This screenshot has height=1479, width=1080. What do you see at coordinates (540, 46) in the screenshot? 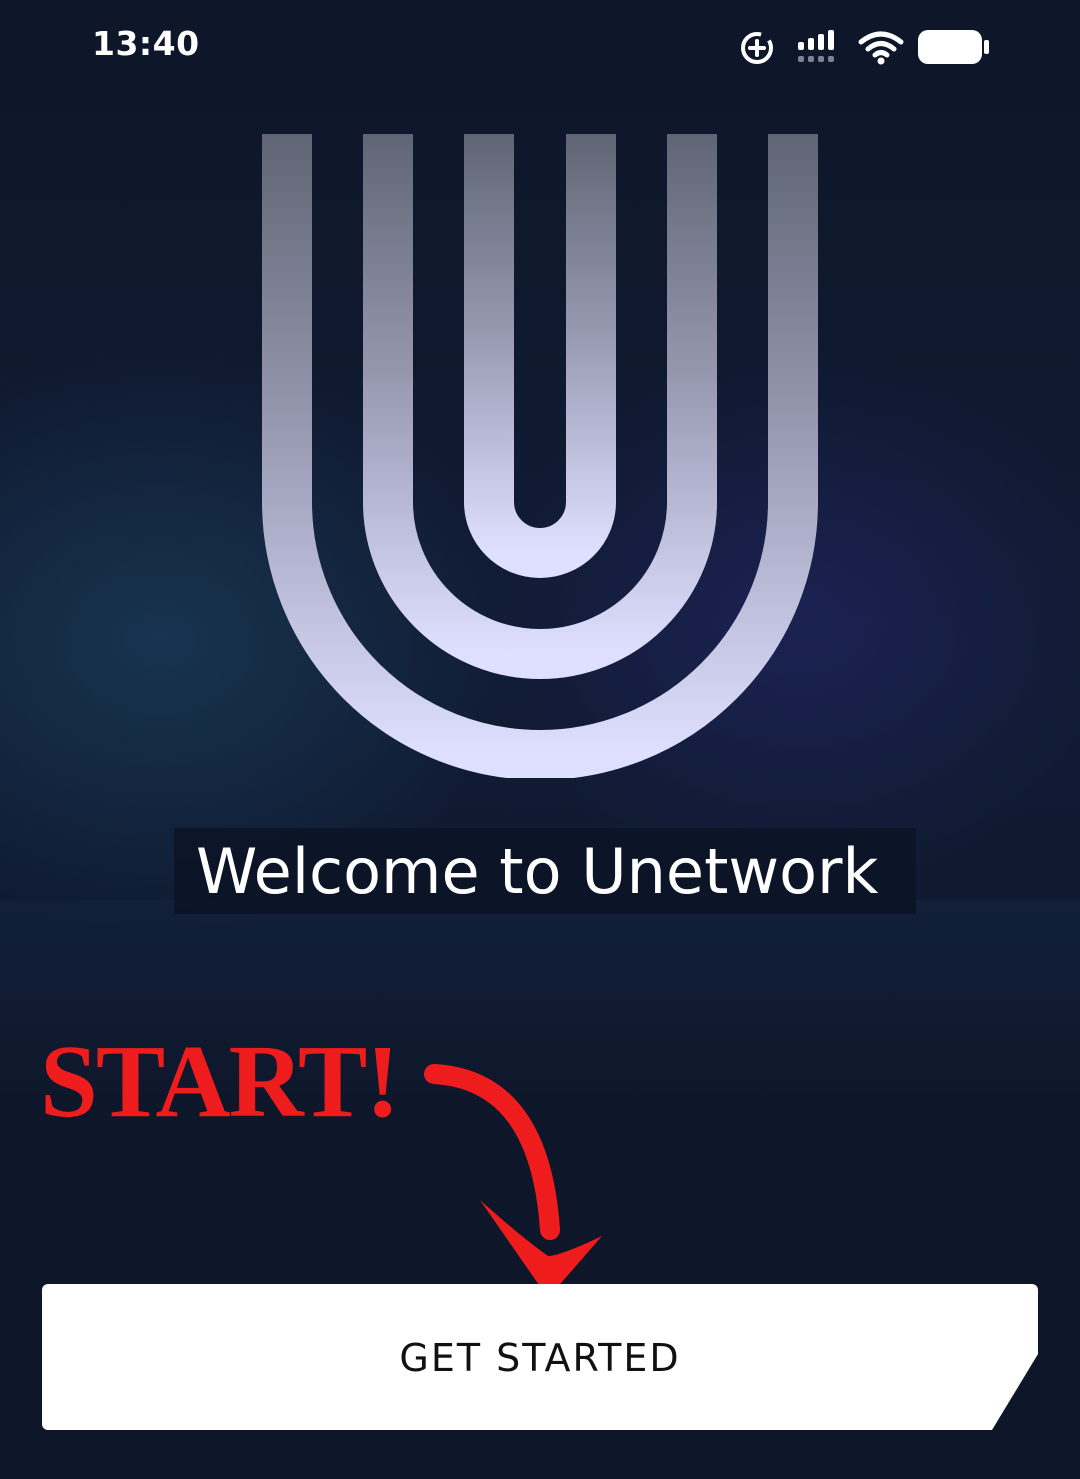
I see `status-bar: 13:40` at bounding box center [540, 46].